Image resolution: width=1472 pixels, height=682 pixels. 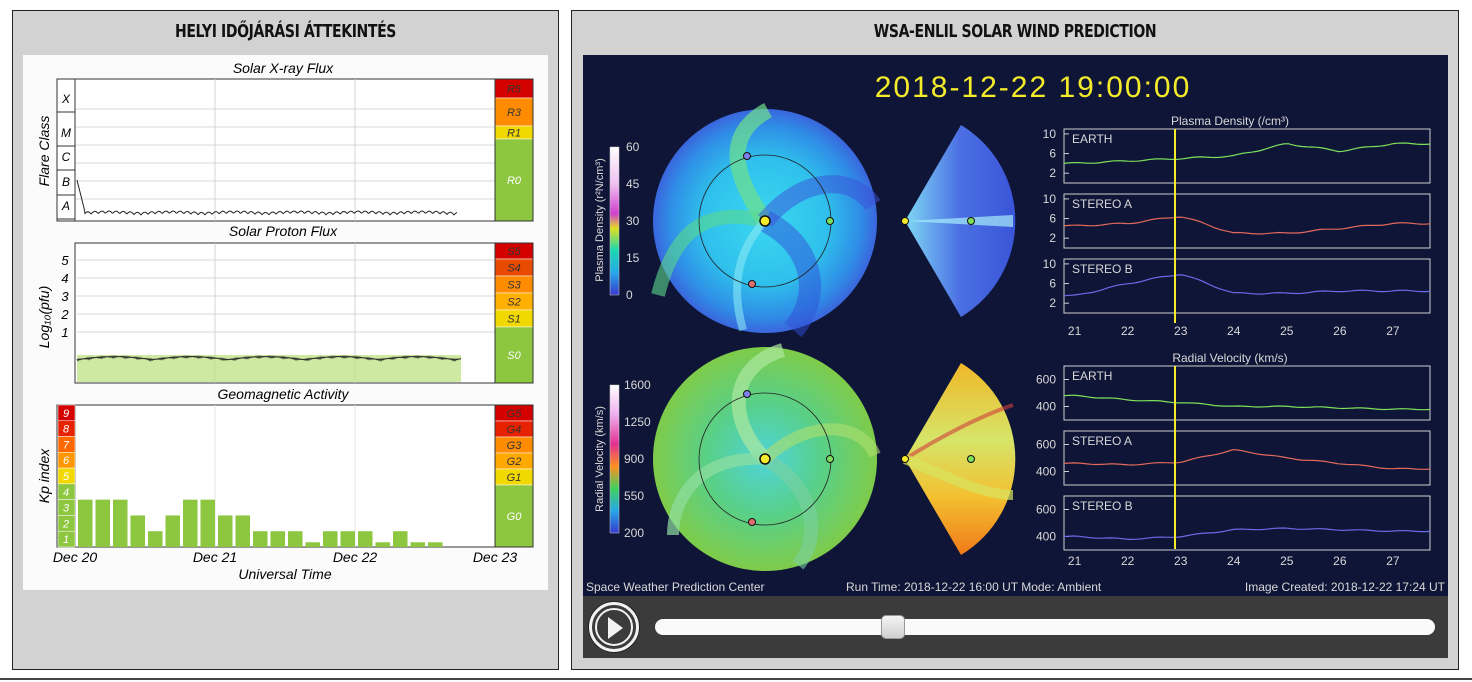 What do you see at coordinates (614, 459) in the screenshot?
I see `velocity-colorbar` at bounding box center [614, 459].